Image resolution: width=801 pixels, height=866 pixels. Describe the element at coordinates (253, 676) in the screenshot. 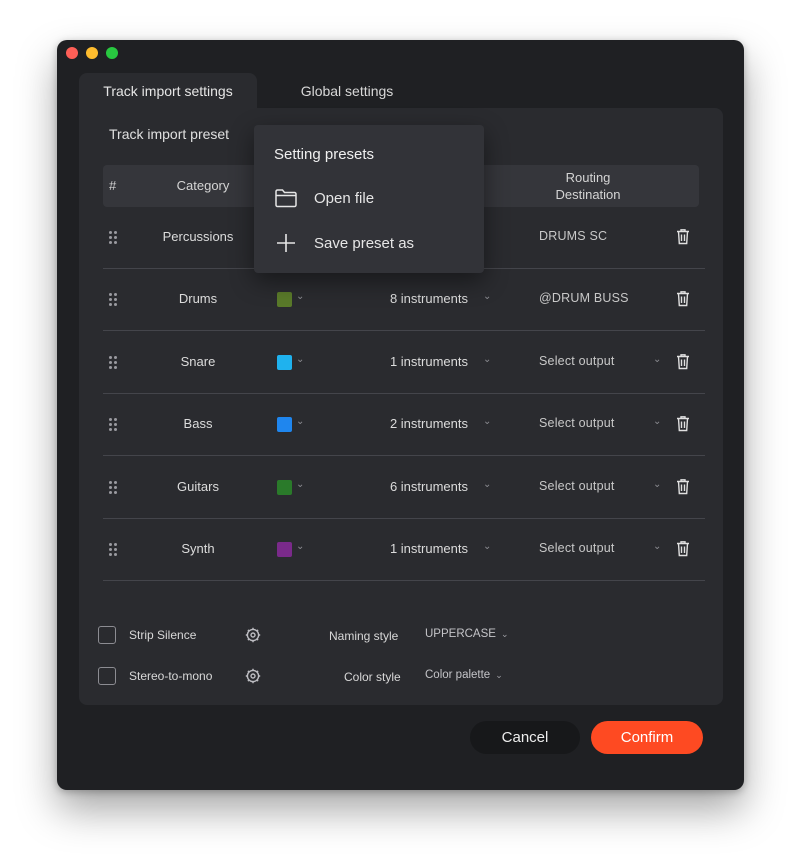

I see `stereo-to-mono-settings-icon` at that location.